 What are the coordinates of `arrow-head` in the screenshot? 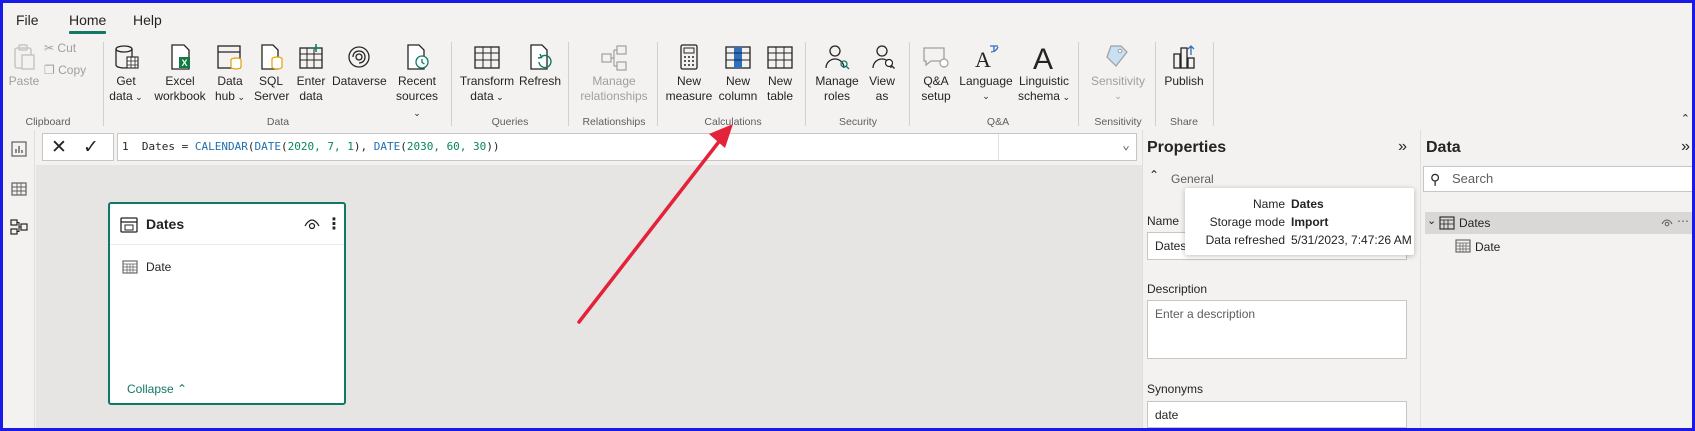 It's located at (721, 136).